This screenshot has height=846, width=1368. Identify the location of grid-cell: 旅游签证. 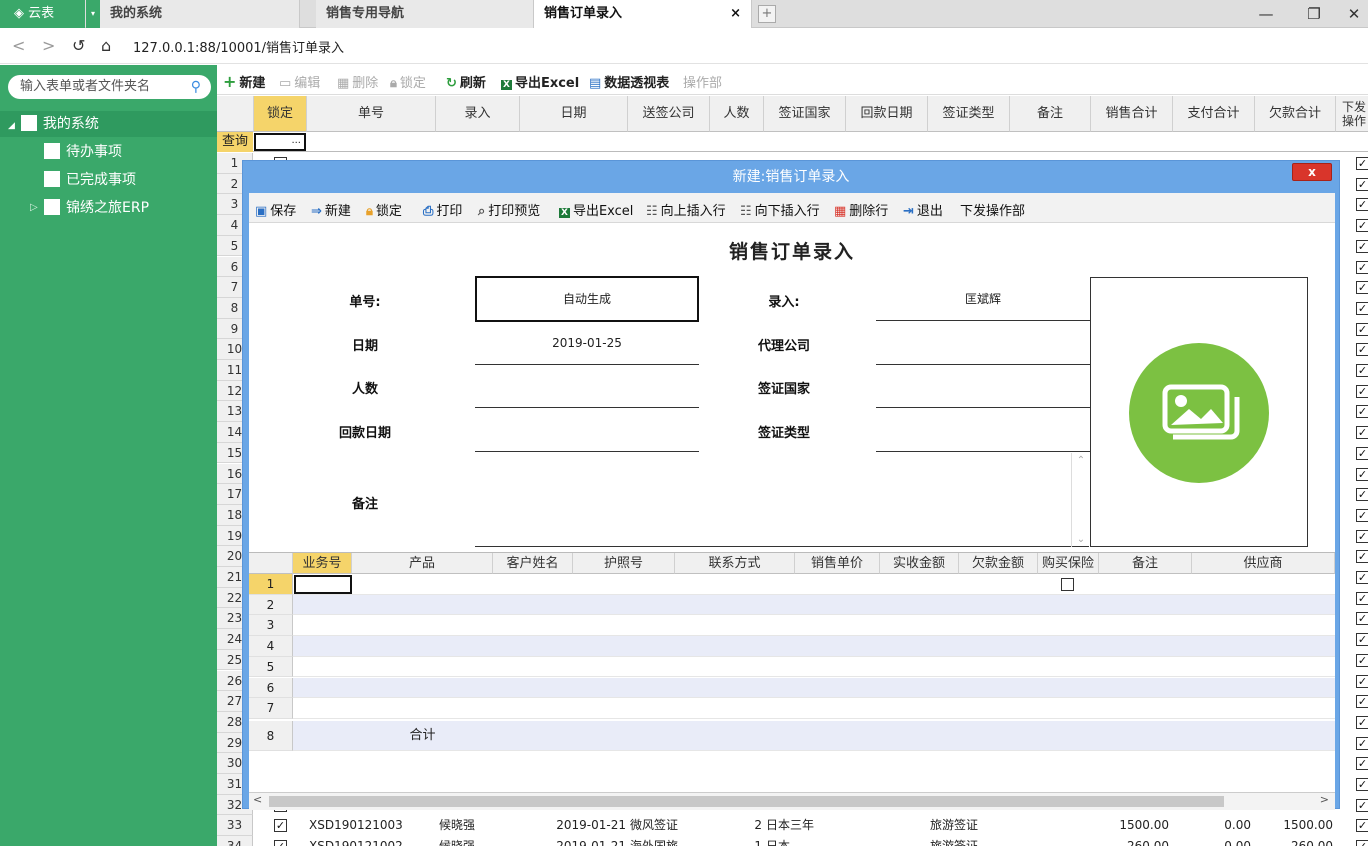
(969, 825).